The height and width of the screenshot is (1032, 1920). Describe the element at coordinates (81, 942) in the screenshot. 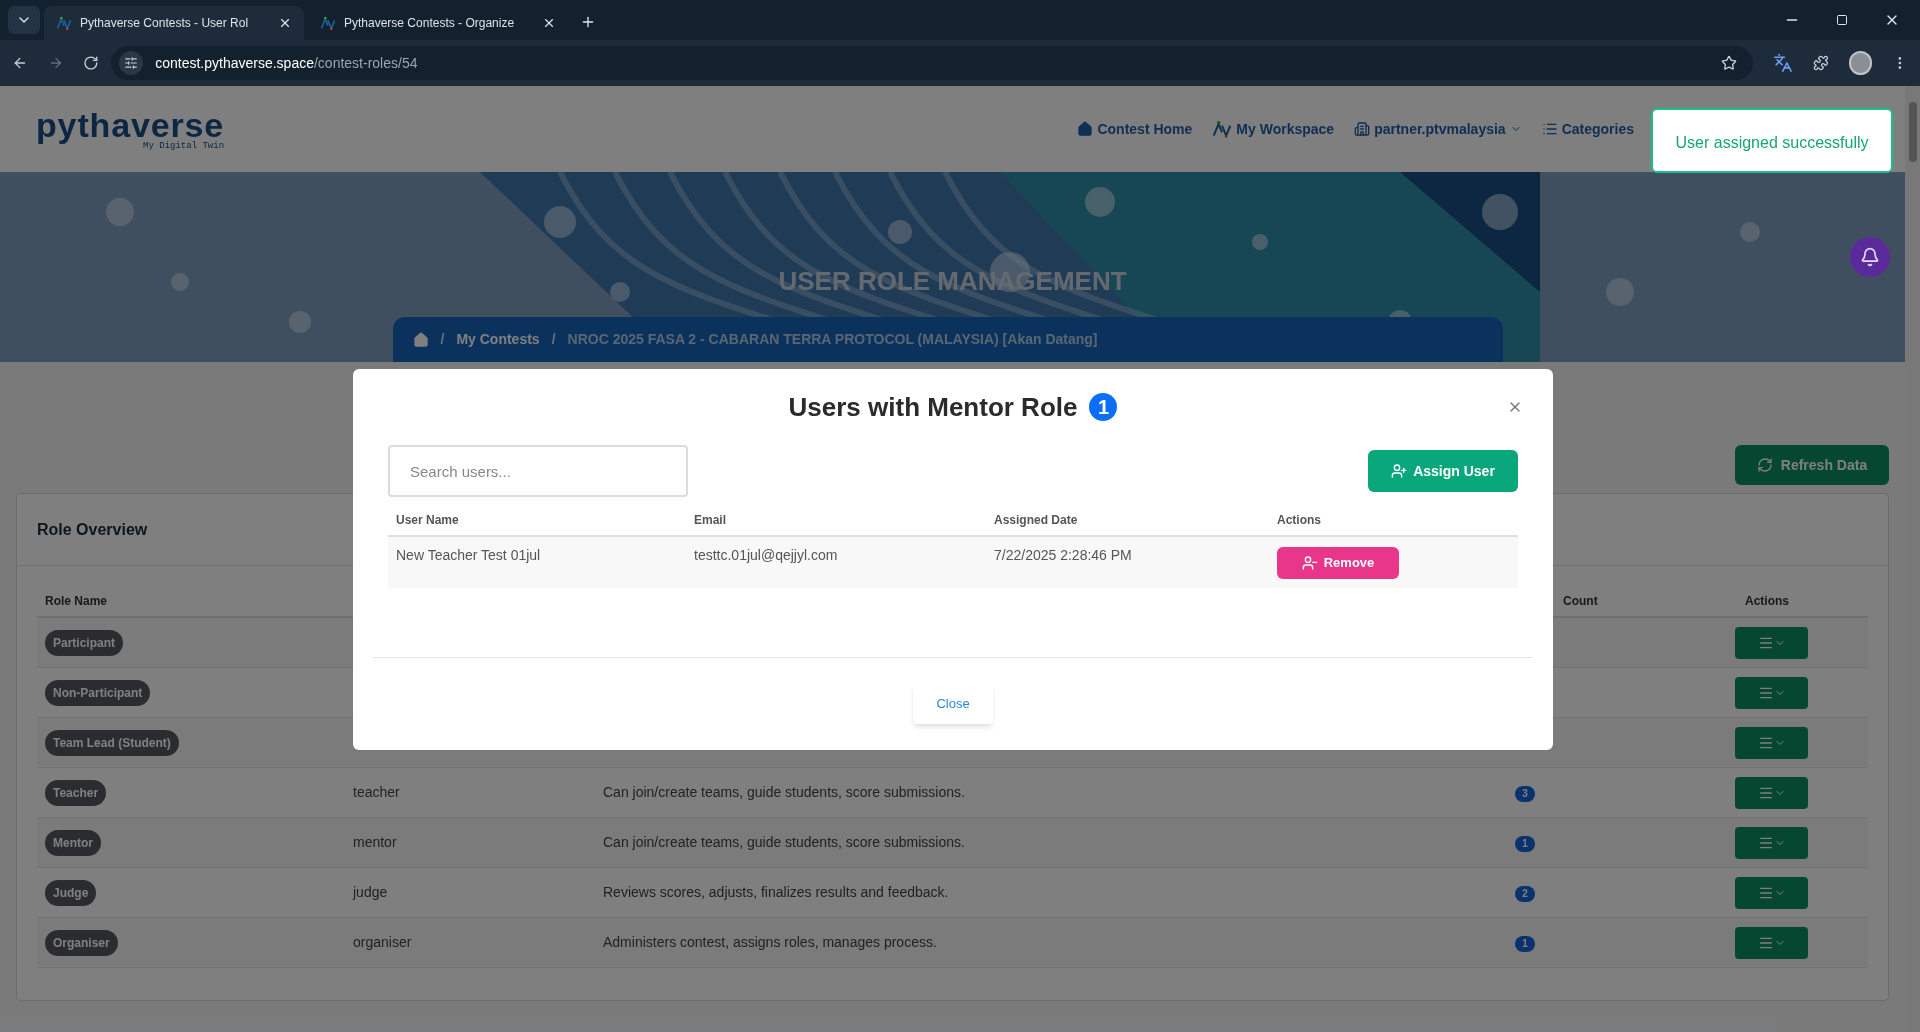

I see `role-badge: Organiser` at that location.